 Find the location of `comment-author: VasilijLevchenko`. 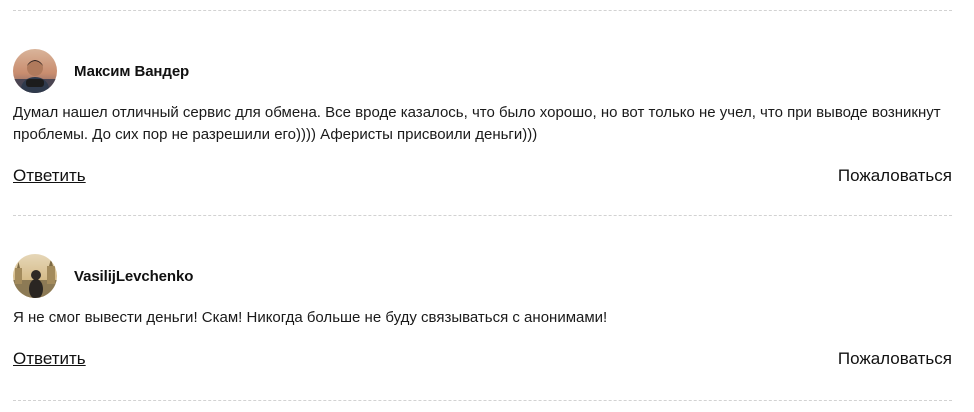

comment-author: VasilijLevchenko is located at coordinates (134, 276).